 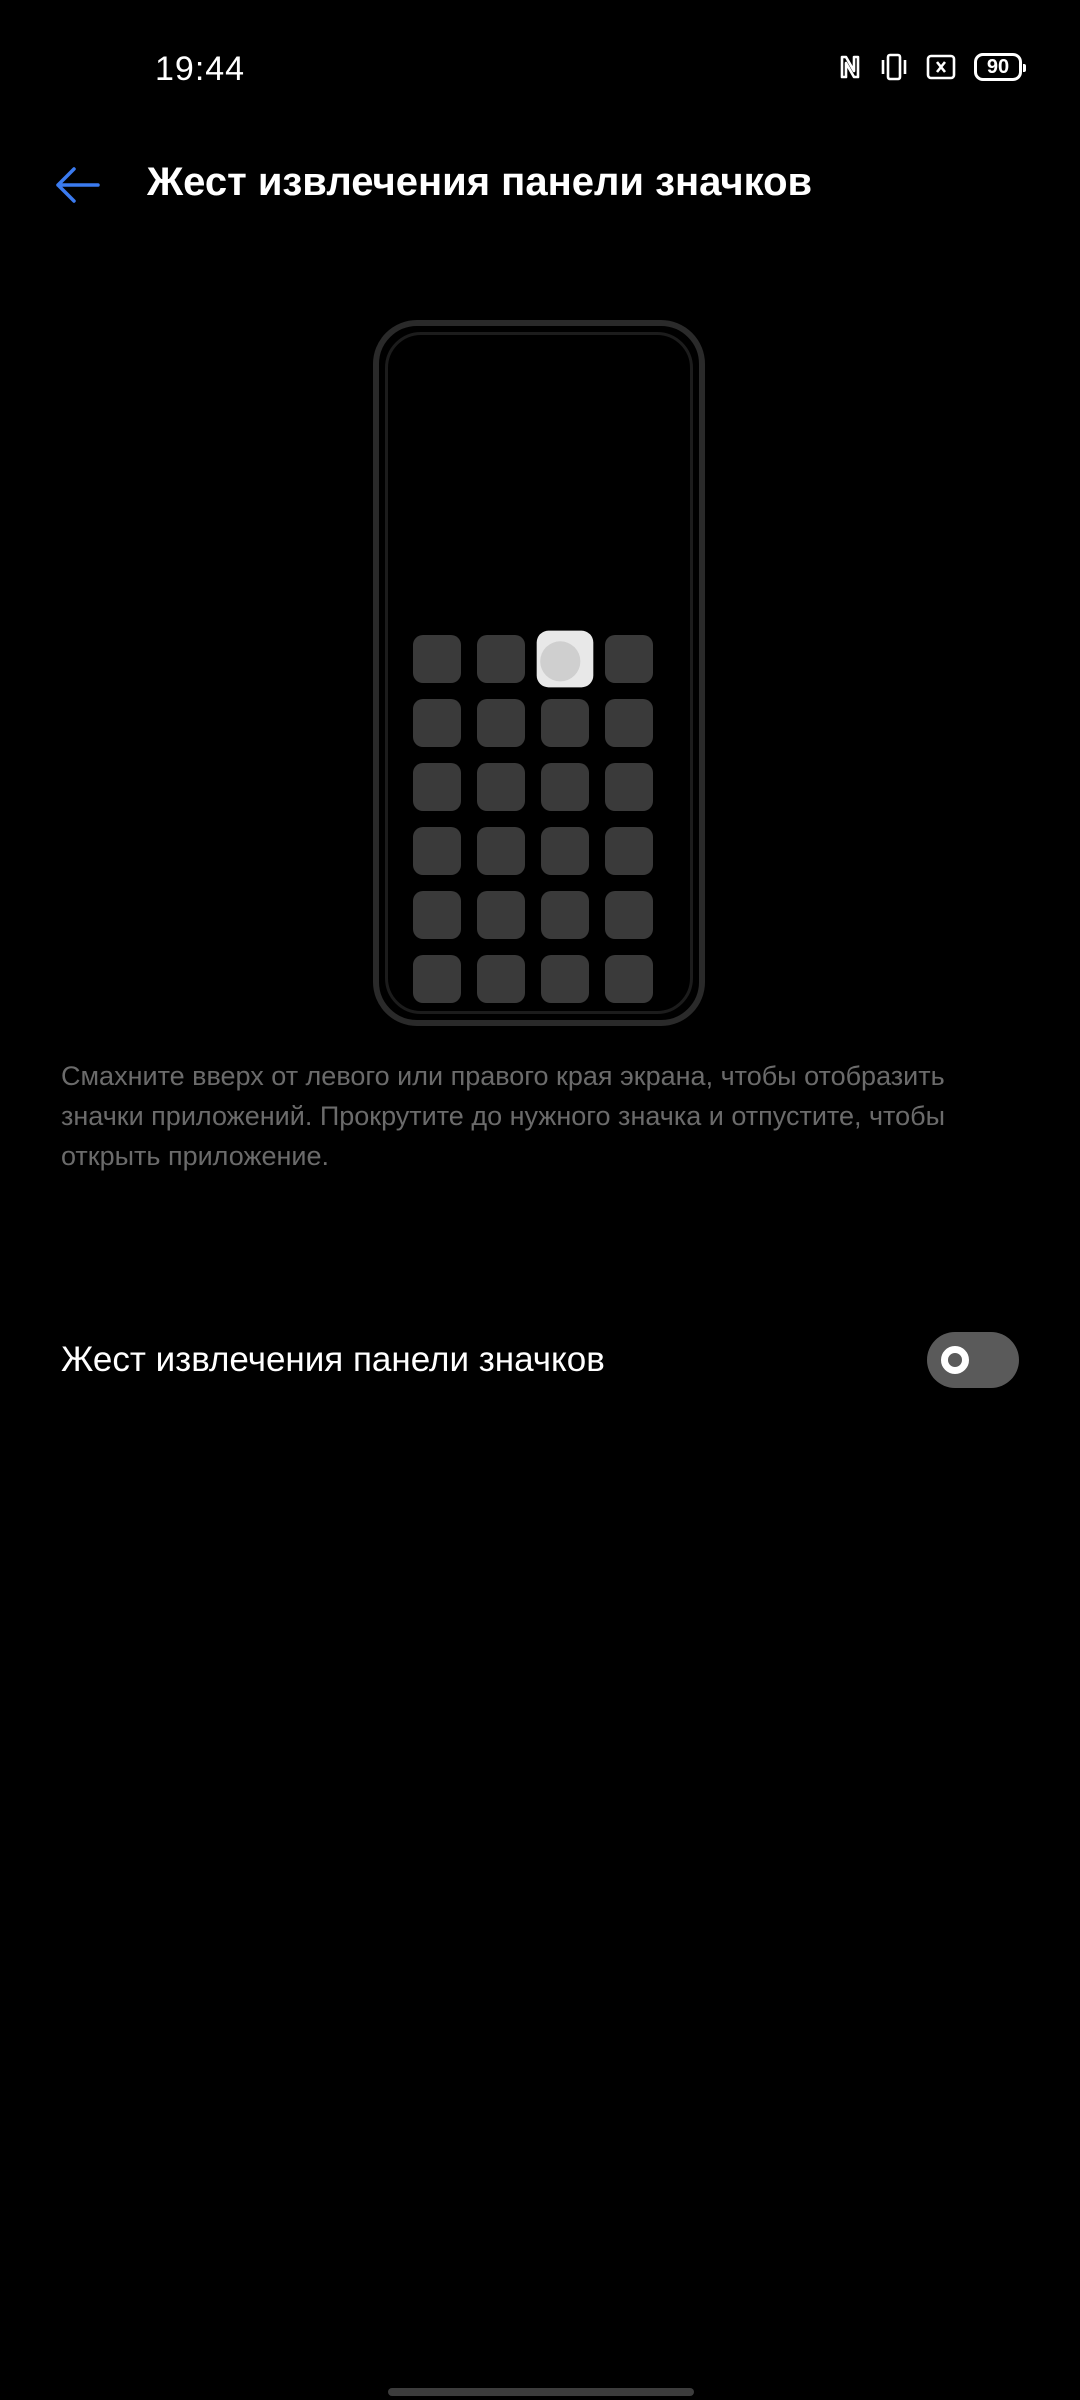 What do you see at coordinates (565, 659) in the screenshot?
I see `app-tile-highlighted` at bounding box center [565, 659].